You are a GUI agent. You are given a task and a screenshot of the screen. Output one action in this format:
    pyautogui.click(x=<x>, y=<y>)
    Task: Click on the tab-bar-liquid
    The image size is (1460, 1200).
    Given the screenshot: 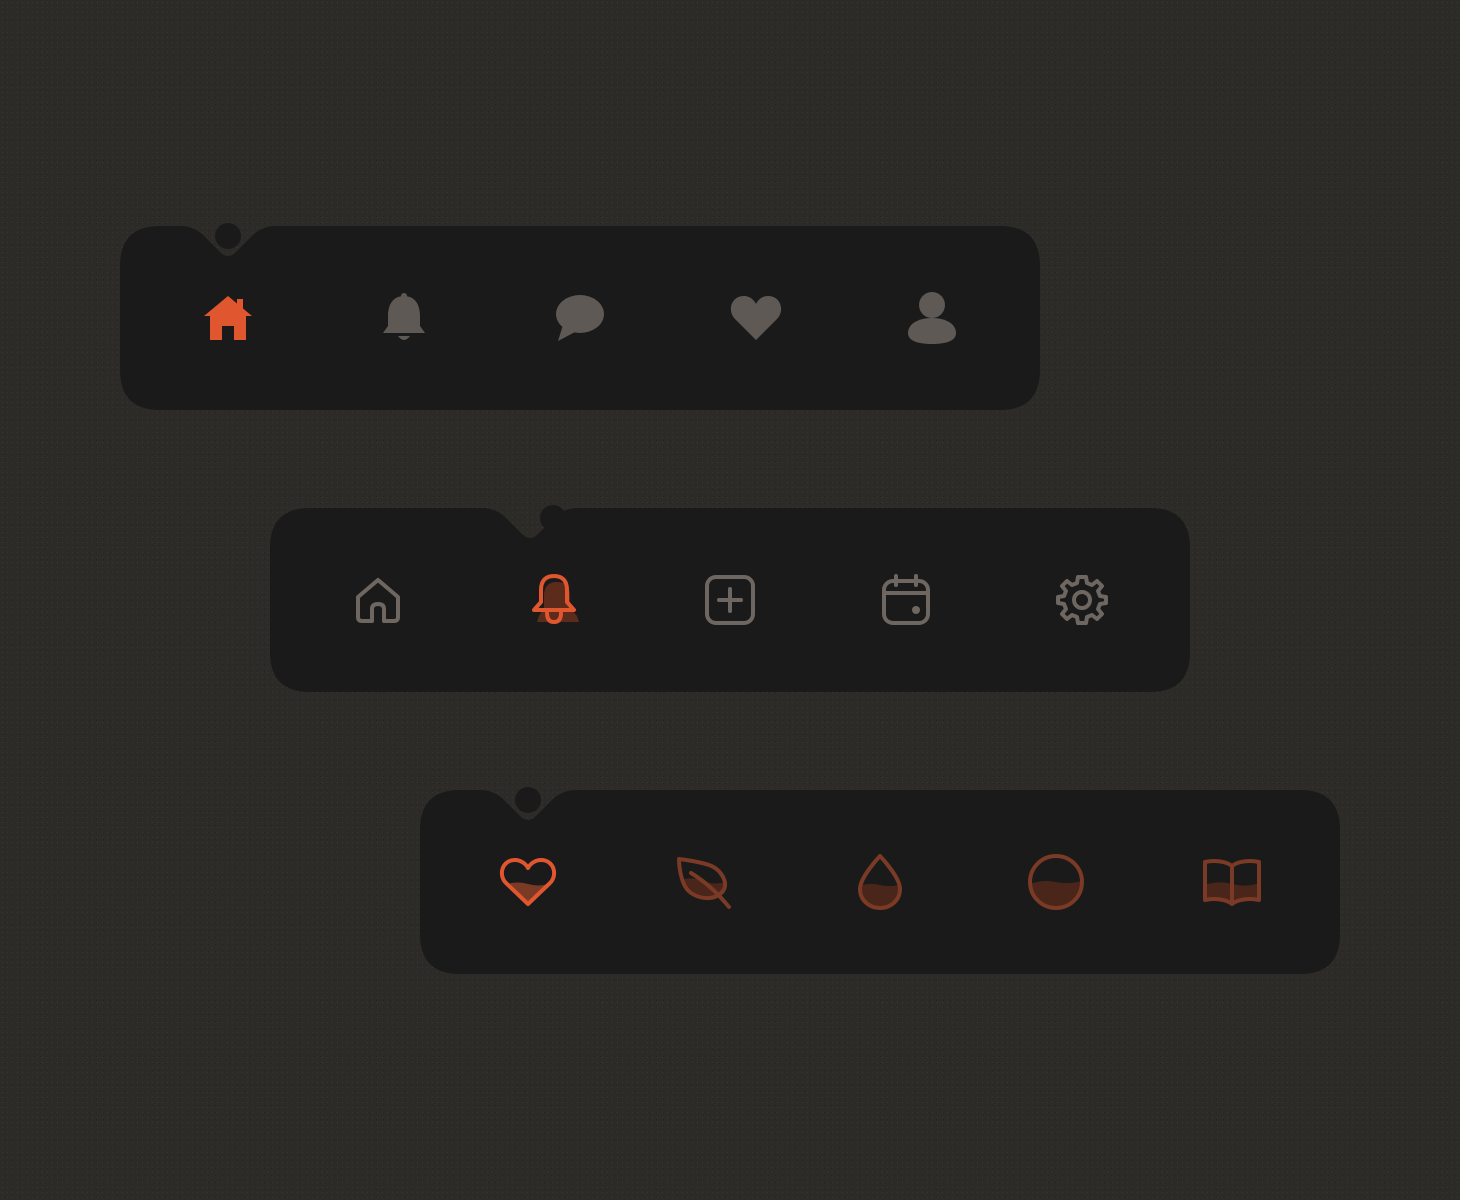 What is the action you would take?
    pyautogui.click(x=880, y=880)
    